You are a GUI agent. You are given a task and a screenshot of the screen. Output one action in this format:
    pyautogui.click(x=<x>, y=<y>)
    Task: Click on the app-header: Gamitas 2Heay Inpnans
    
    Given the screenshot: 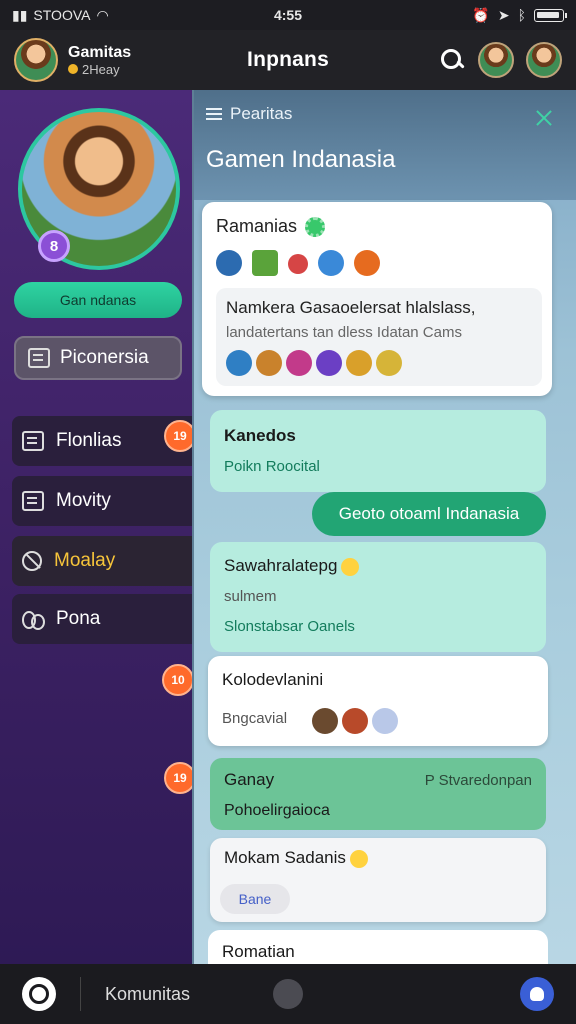 What is the action you would take?
    pyautogui.click(x=288, y=60)
    